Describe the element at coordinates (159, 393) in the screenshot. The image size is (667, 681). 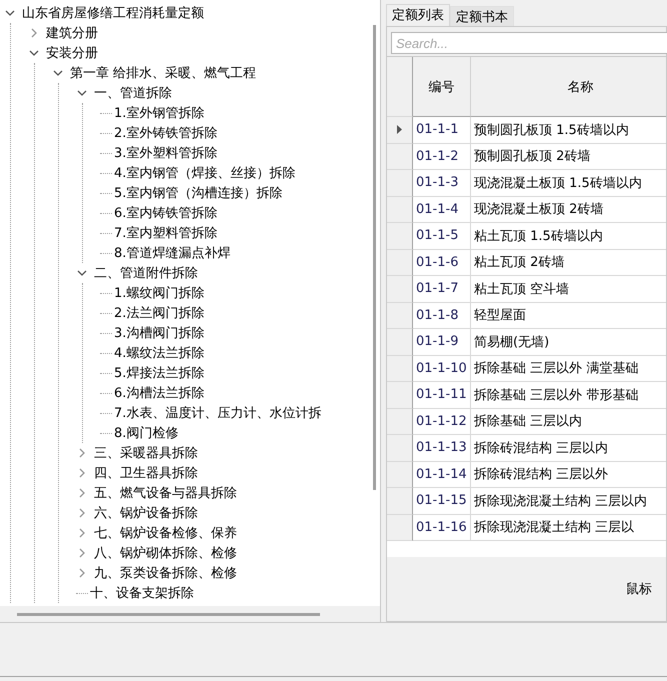
I see `tree-item: 6.沟槽法兰拆除` at that location.